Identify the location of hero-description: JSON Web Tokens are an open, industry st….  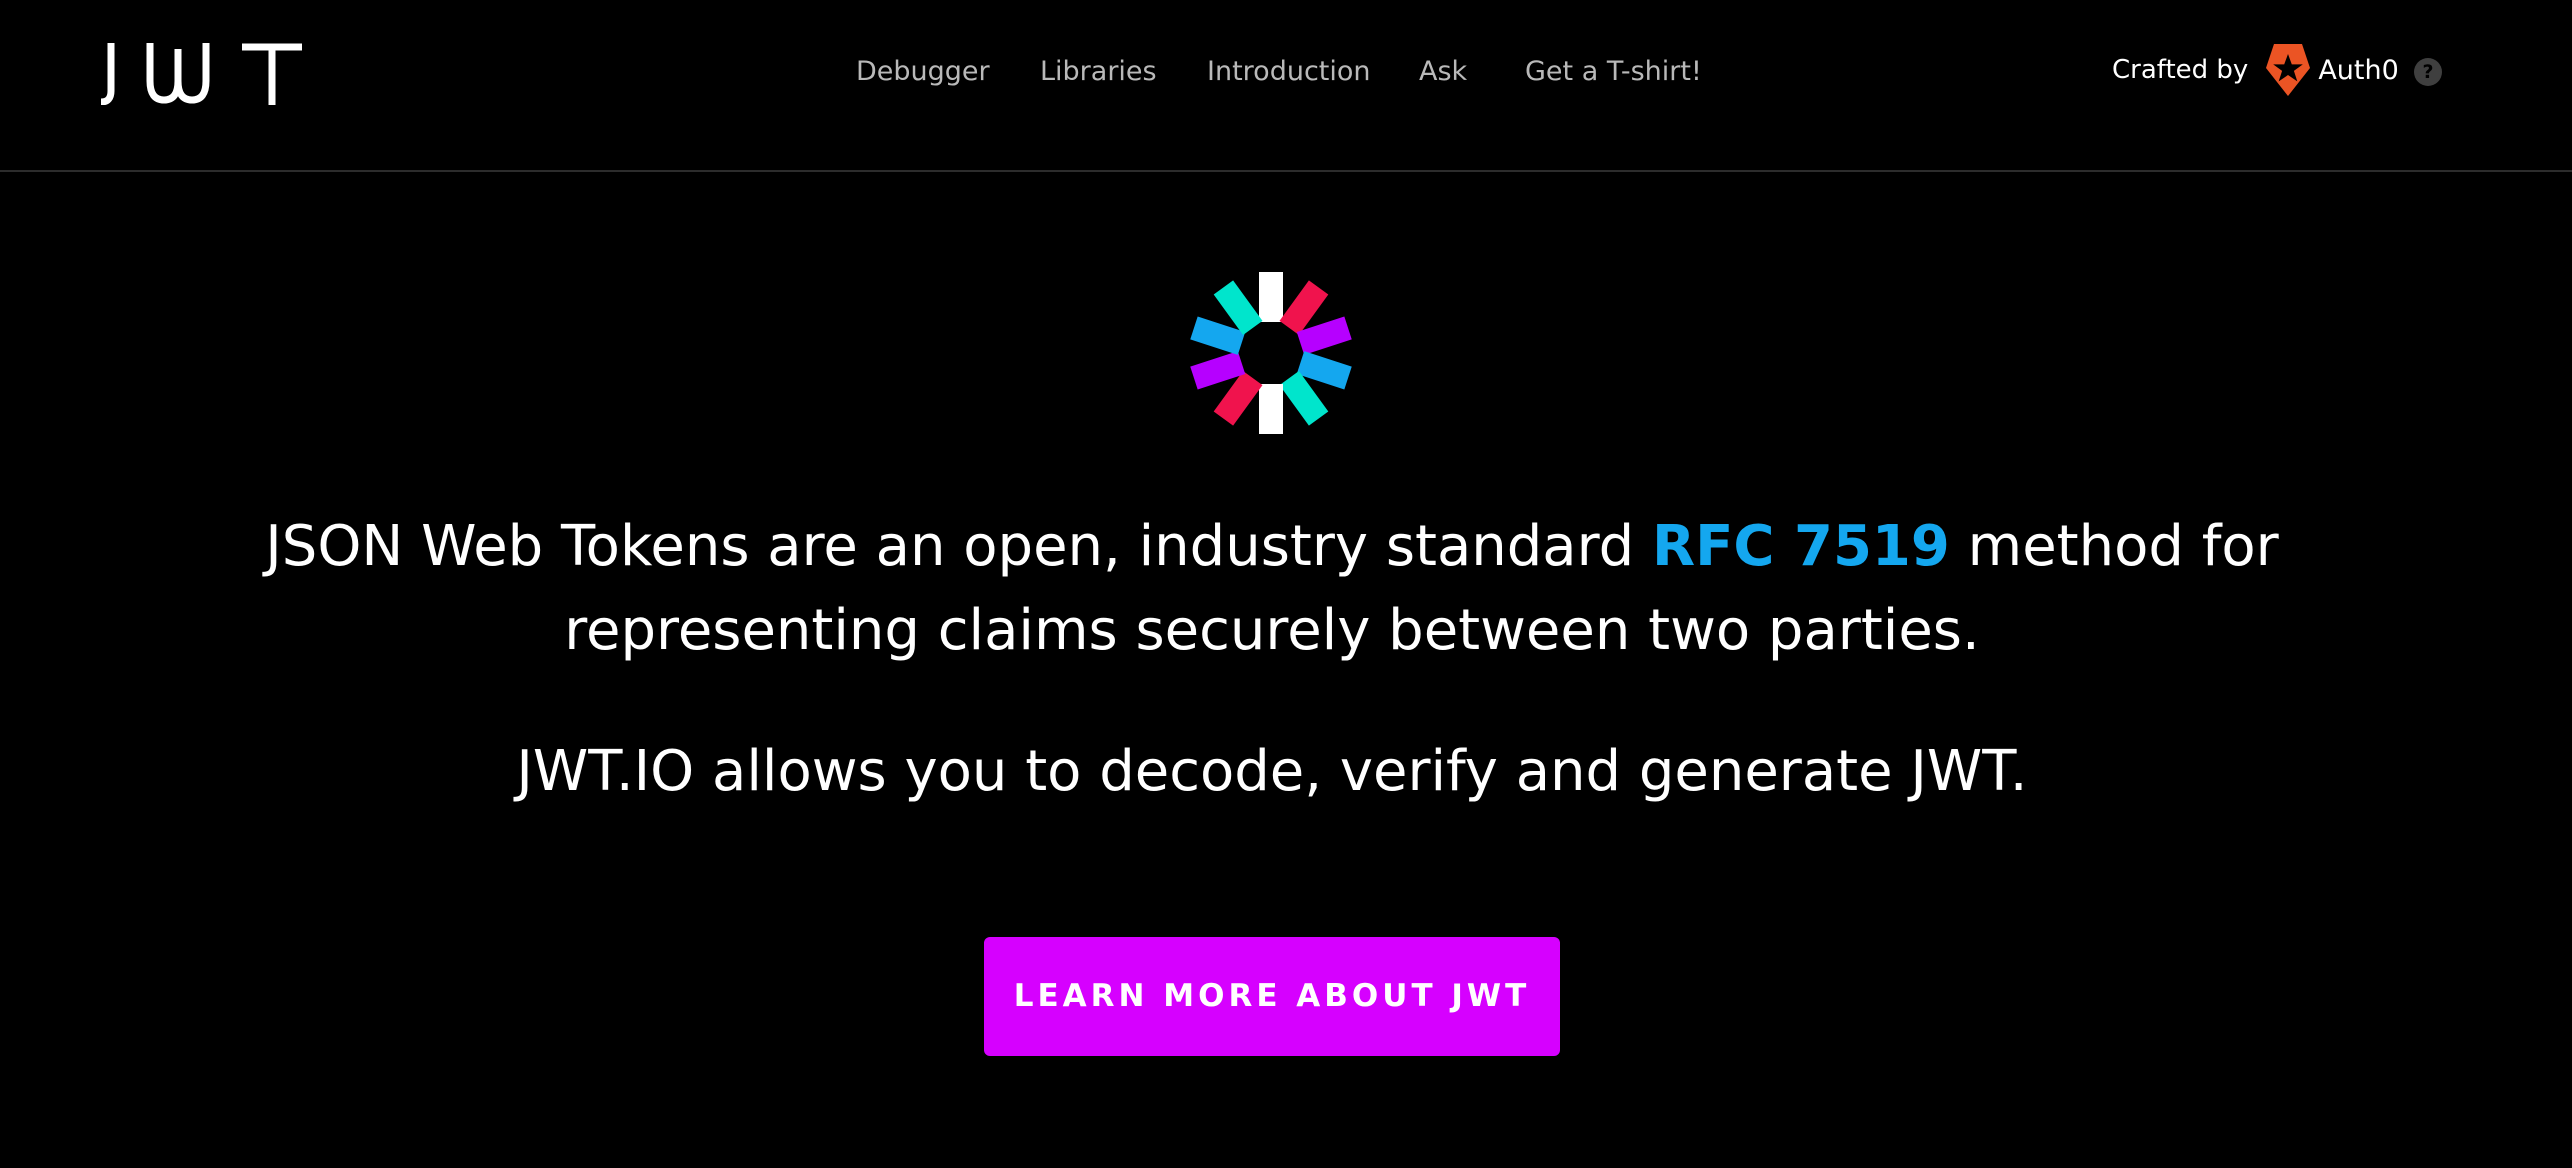
(1272, 589).